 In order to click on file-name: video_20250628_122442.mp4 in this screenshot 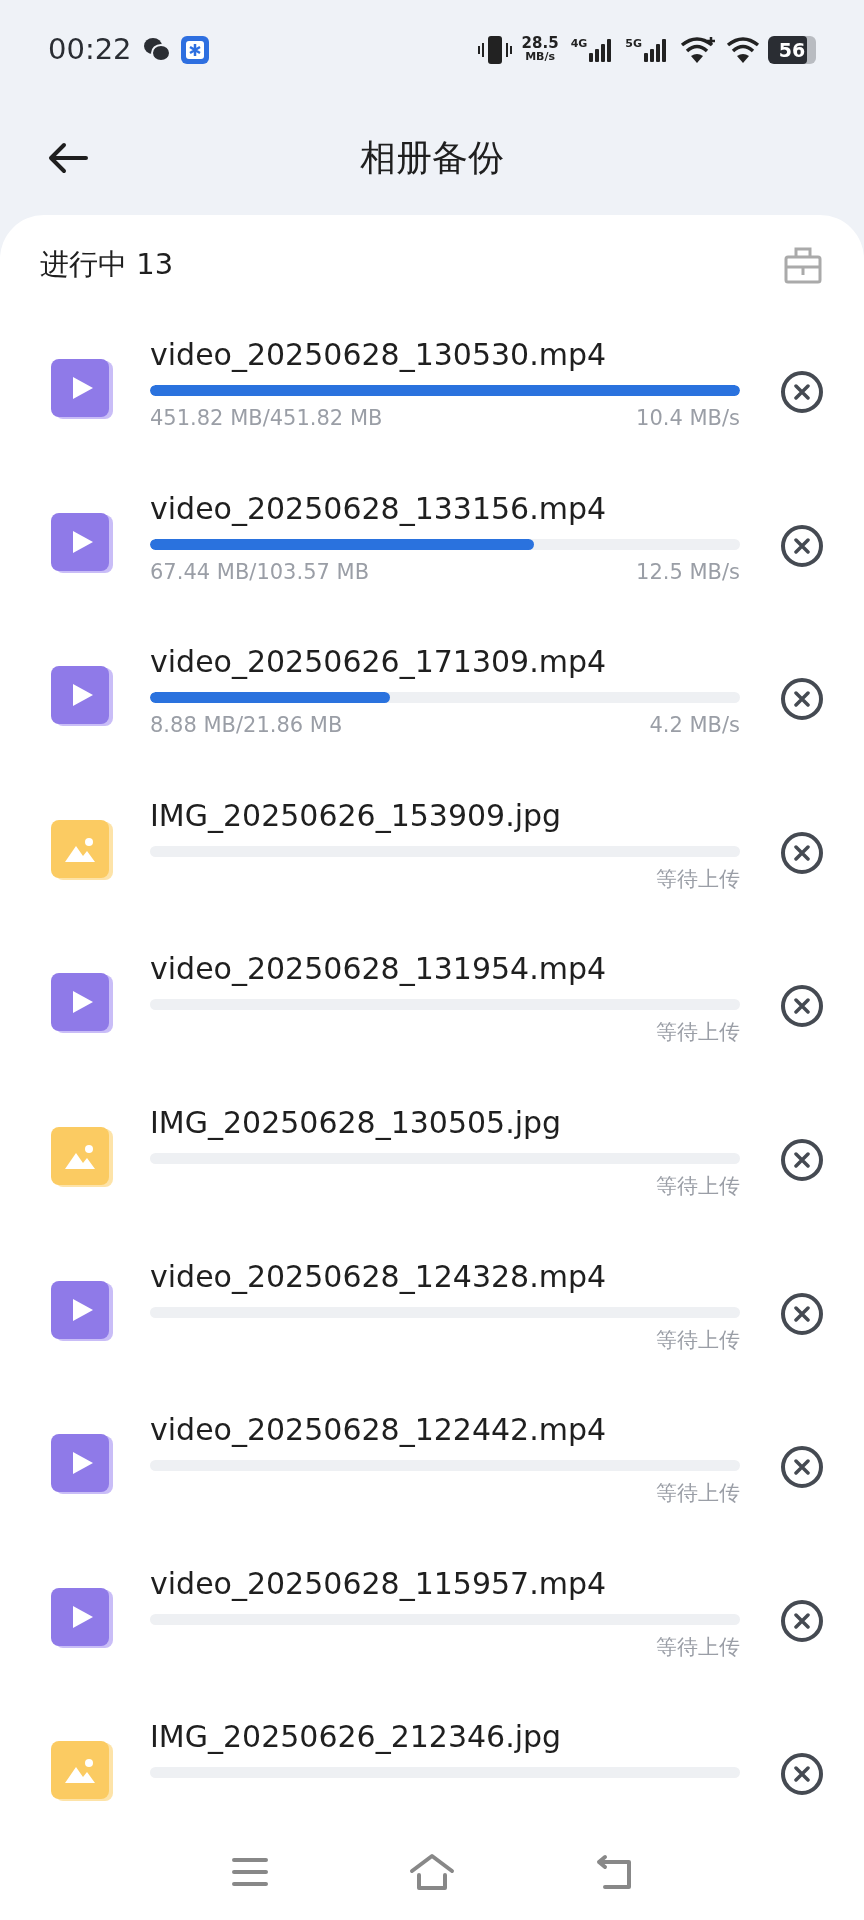, I will do `click(379, 1430)`.